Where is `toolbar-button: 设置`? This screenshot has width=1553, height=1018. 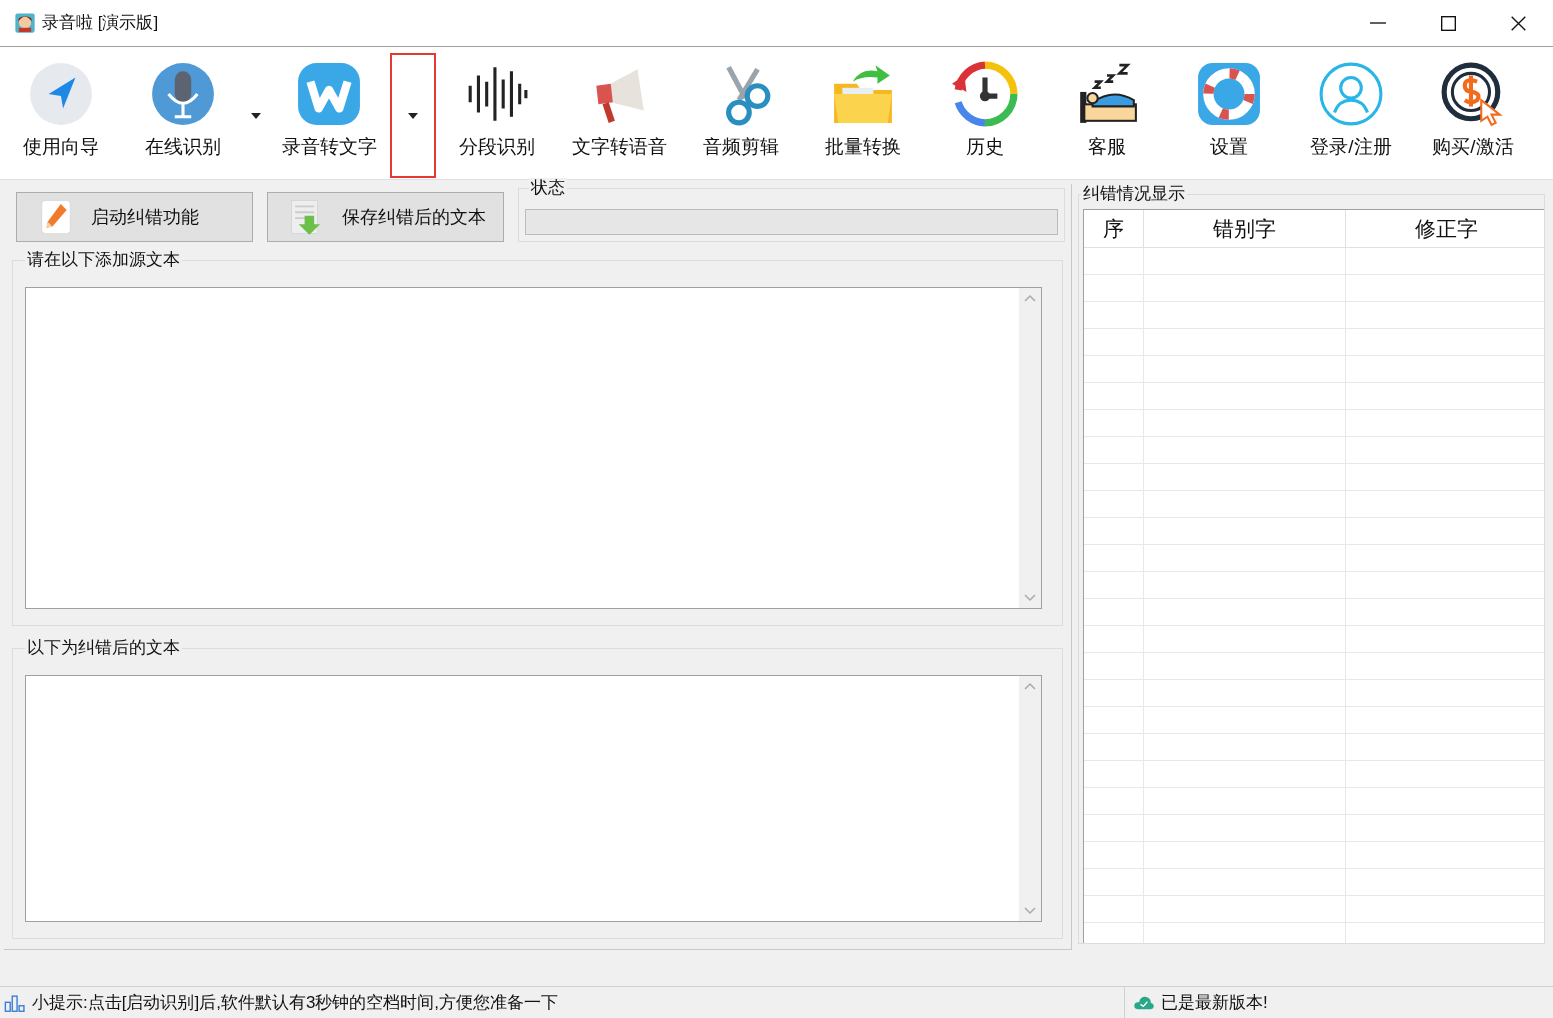
toolbar-button: 设置 is located at coordinates (1229, 111).